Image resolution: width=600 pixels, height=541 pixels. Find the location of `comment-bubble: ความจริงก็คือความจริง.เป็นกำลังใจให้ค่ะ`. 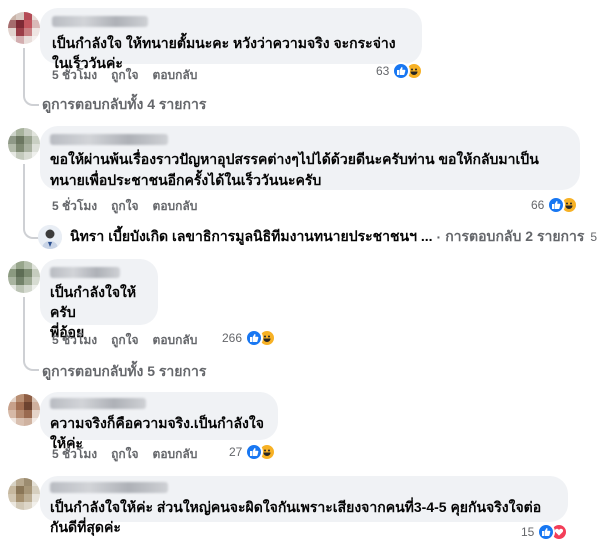

comment-bubble: ความจริงก็คือความจริง.เป็นกำลังใจให้ค่ะ is located at coordinates (159, 421).